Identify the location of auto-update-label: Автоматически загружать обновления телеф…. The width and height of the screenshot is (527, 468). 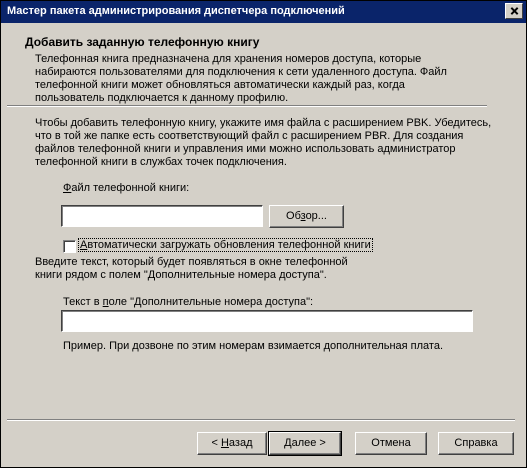
(225, 245).